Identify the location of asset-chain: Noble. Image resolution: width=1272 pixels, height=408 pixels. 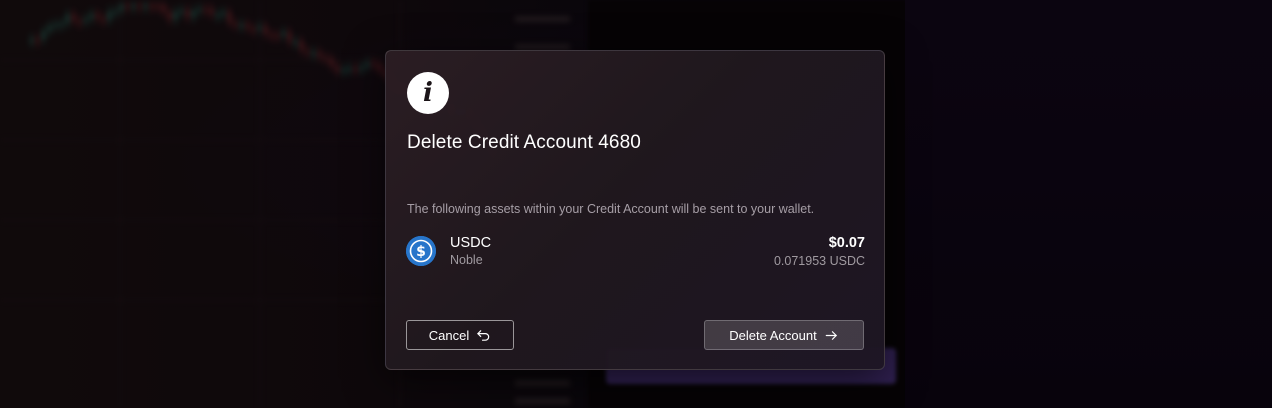
(466, 260).